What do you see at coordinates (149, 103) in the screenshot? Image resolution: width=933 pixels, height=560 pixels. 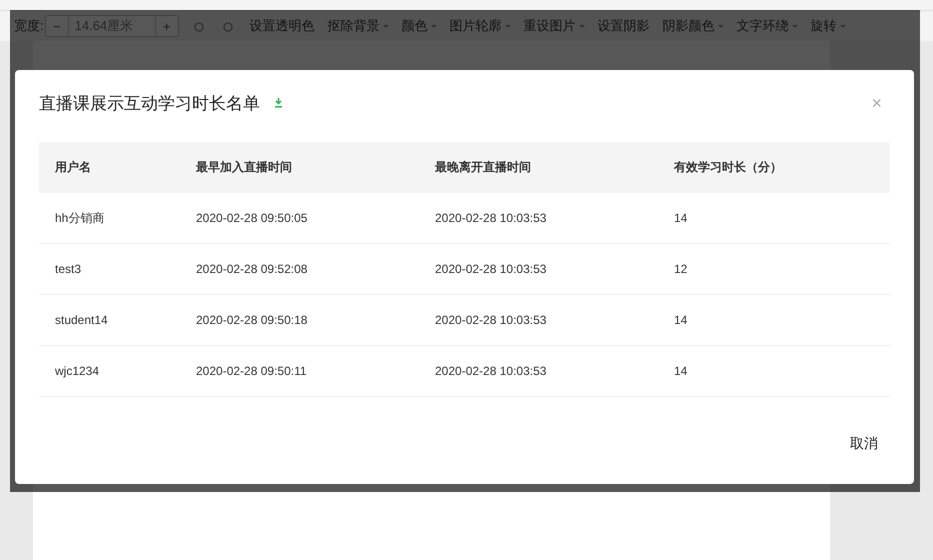 I see `dialog-title: 直播课展示互动学习时长名单` at bounding box center [149, 103].